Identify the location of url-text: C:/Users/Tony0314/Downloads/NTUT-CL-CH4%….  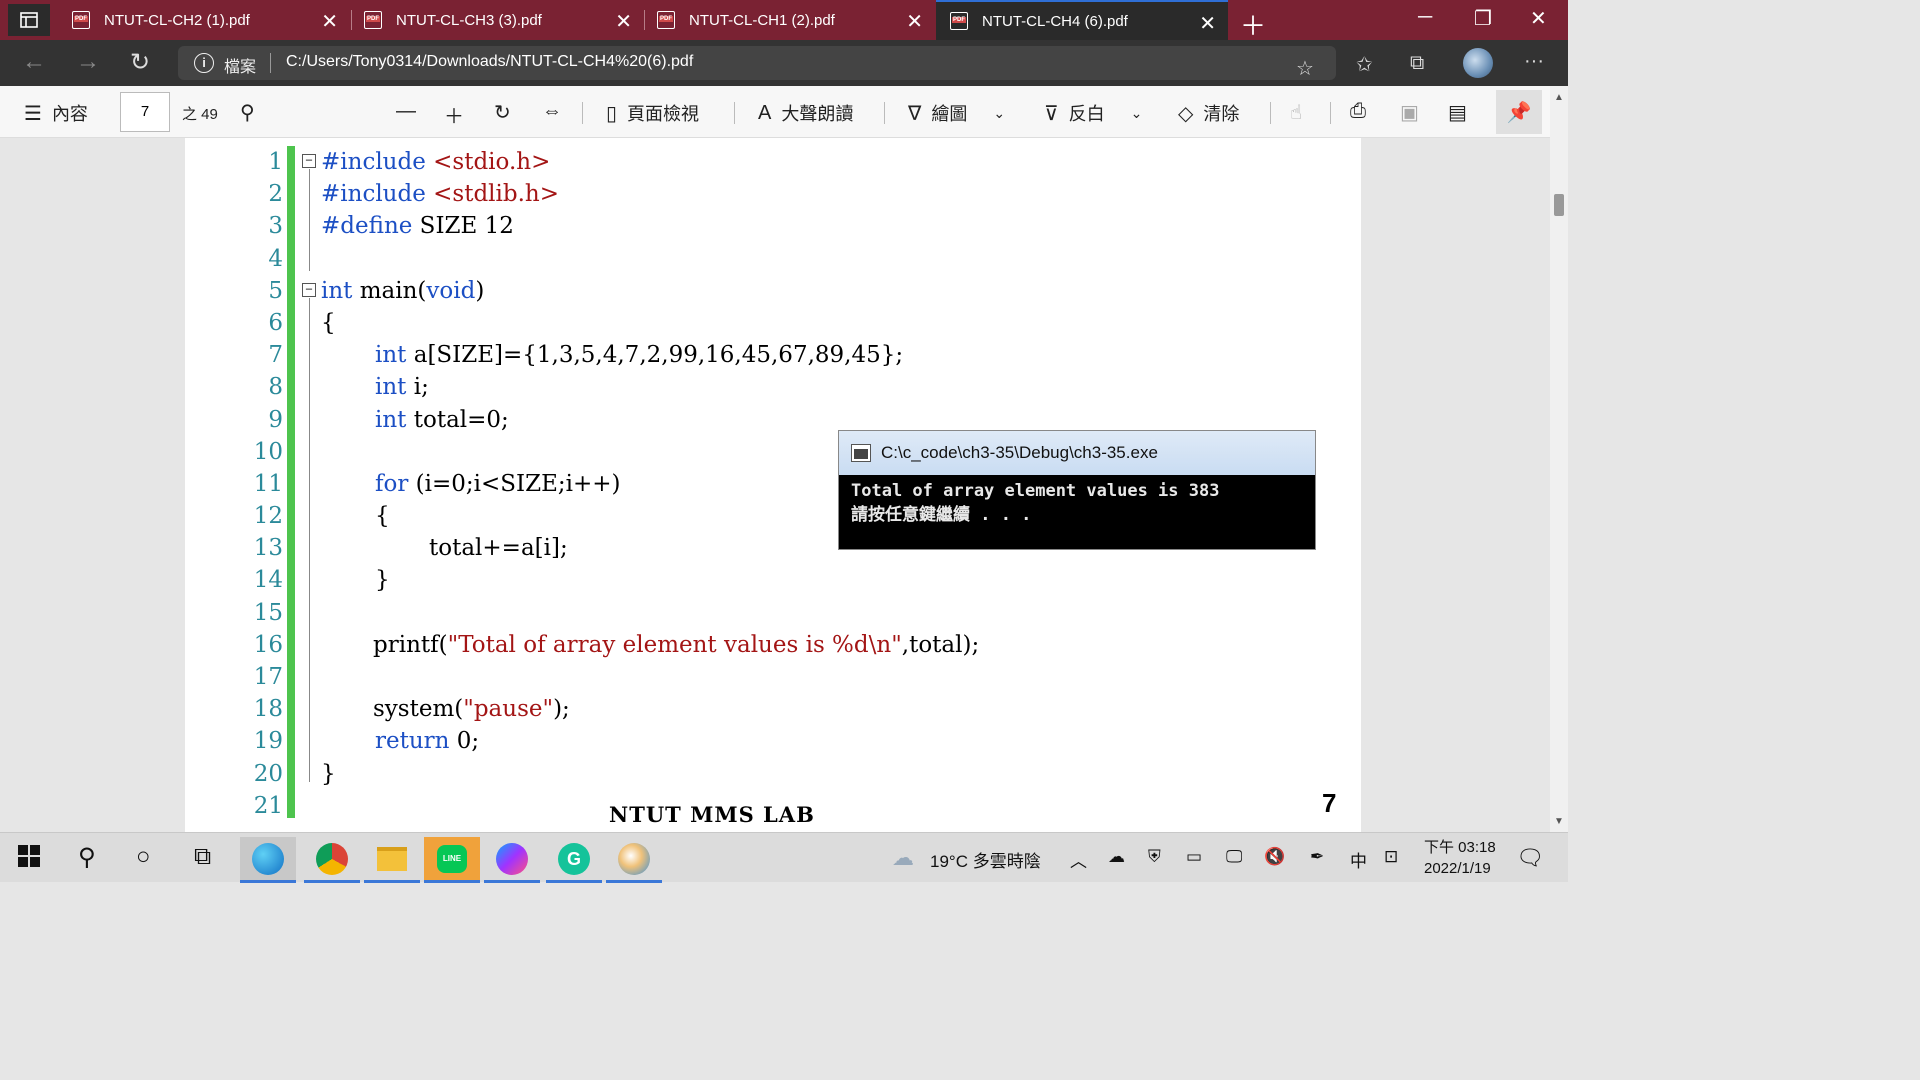
(489, 62).